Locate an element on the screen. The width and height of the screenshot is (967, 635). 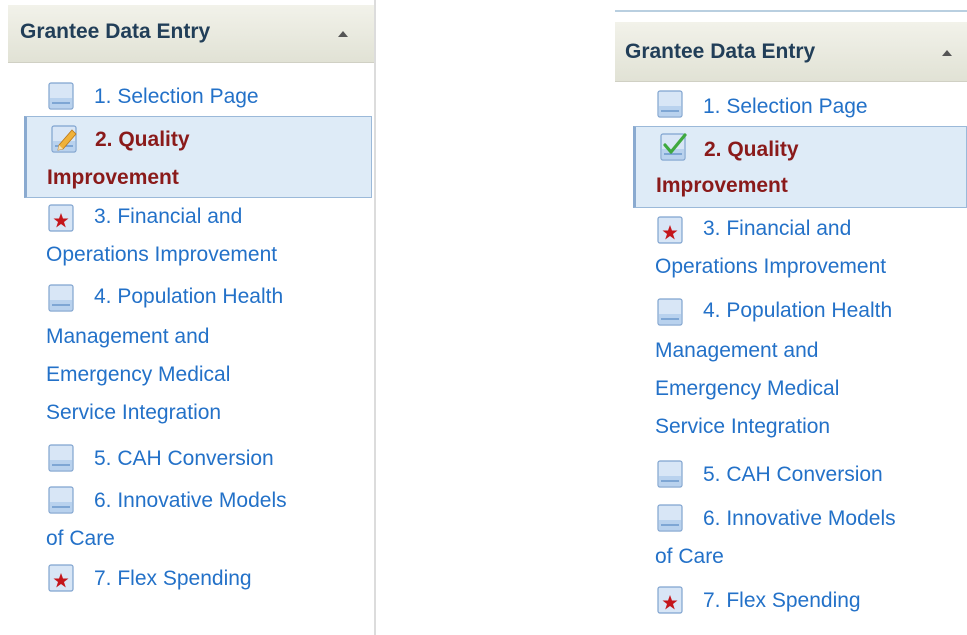
pencil-page-icon is located at coordinates (64, 139).